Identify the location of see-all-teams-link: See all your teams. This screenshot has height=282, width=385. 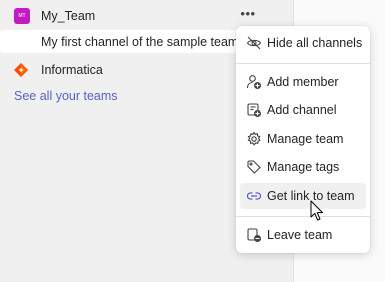
(66, 96).